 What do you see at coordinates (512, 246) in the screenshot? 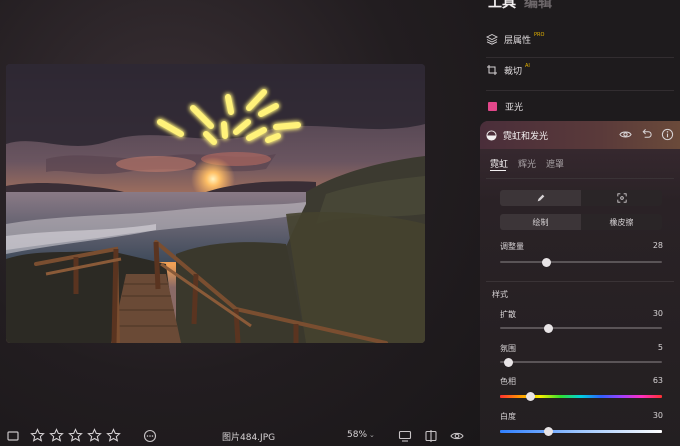
I see `adjust-amount-label: 调整量` at bounding box center [512, 246].